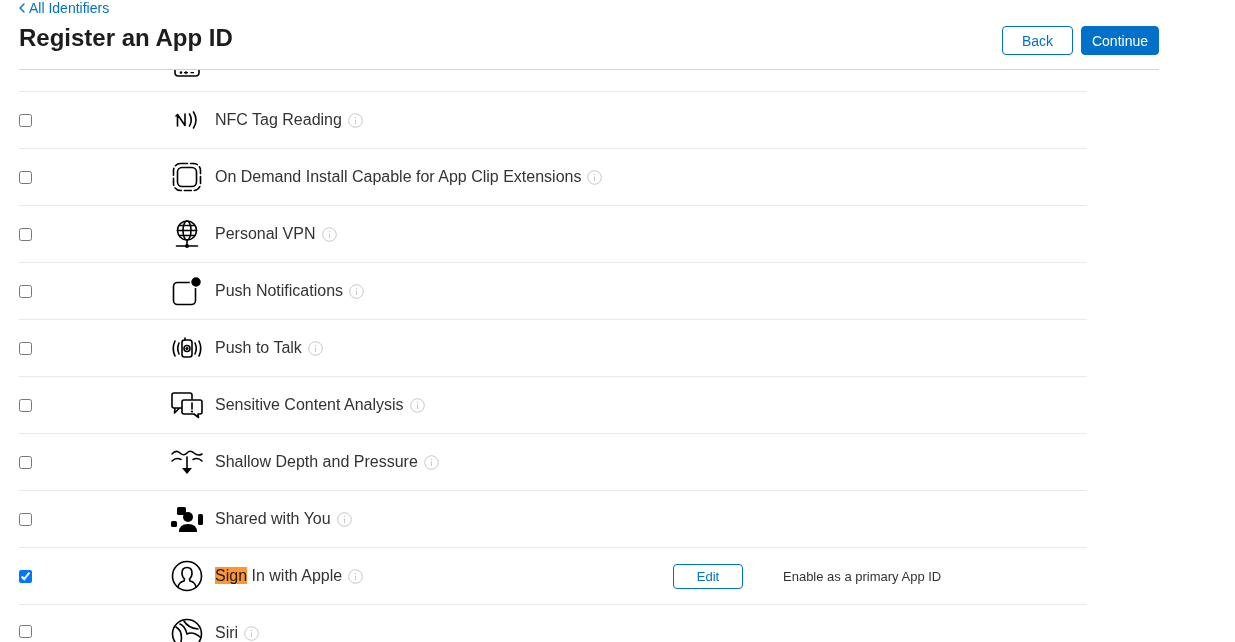 Image resolution: width=1235 pixels, height=642 pixels. Describe the element at coordinates (1037, 40) in the screenshot. I see `back-button: Back` at that location.